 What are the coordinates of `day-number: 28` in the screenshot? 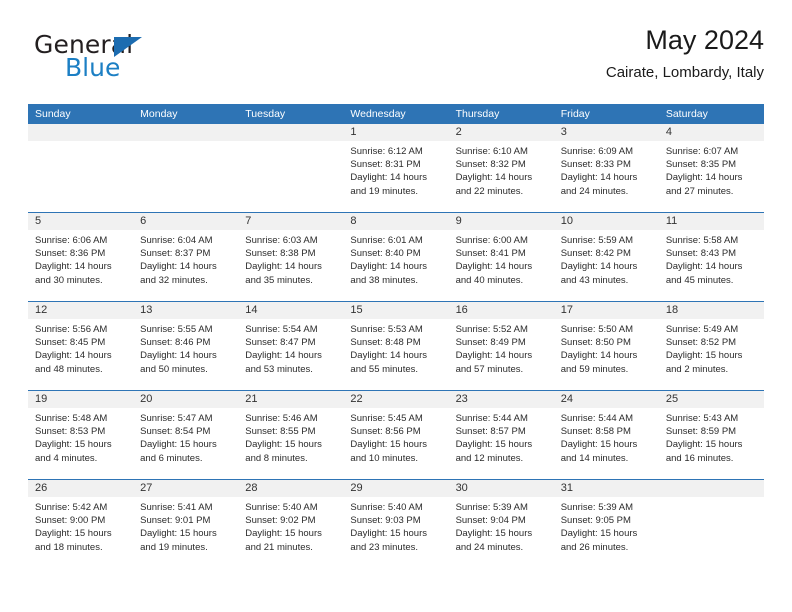 It's located at (291, 488).